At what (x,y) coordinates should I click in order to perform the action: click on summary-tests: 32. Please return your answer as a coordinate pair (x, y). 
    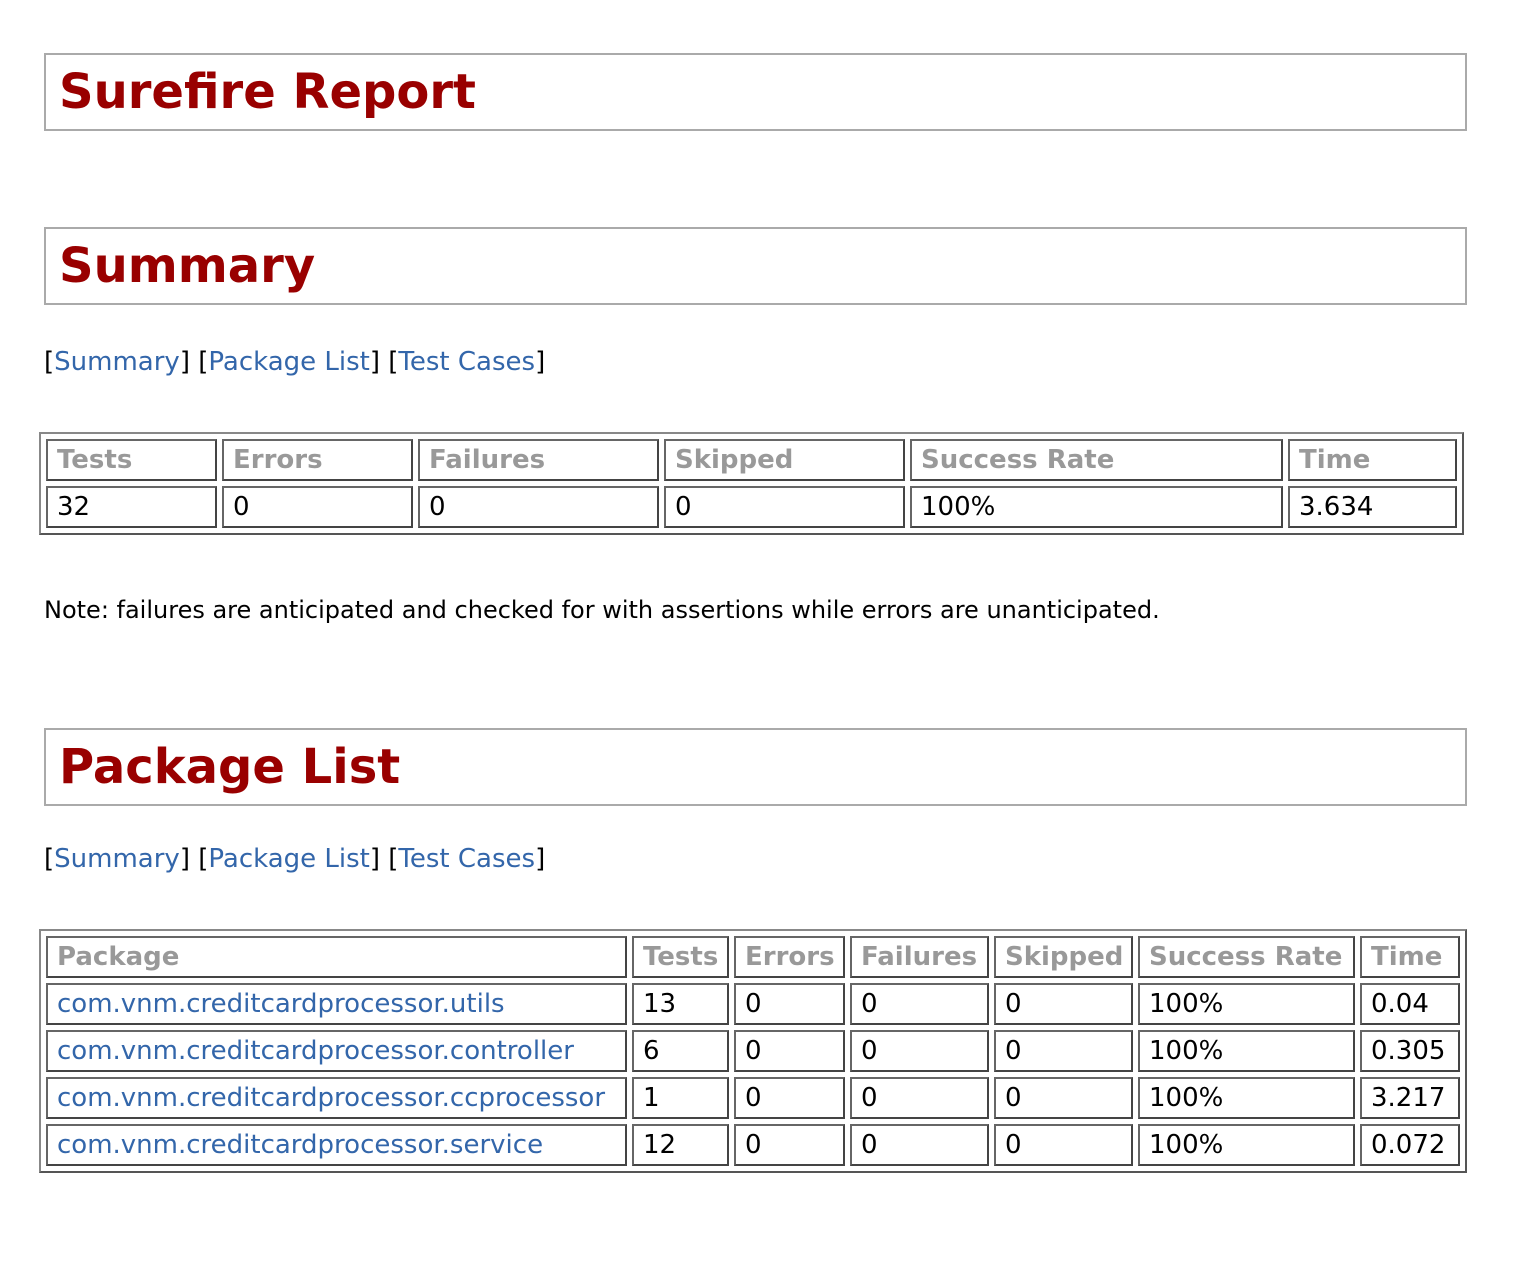
    Looking at the image, I should click on (131, 507).